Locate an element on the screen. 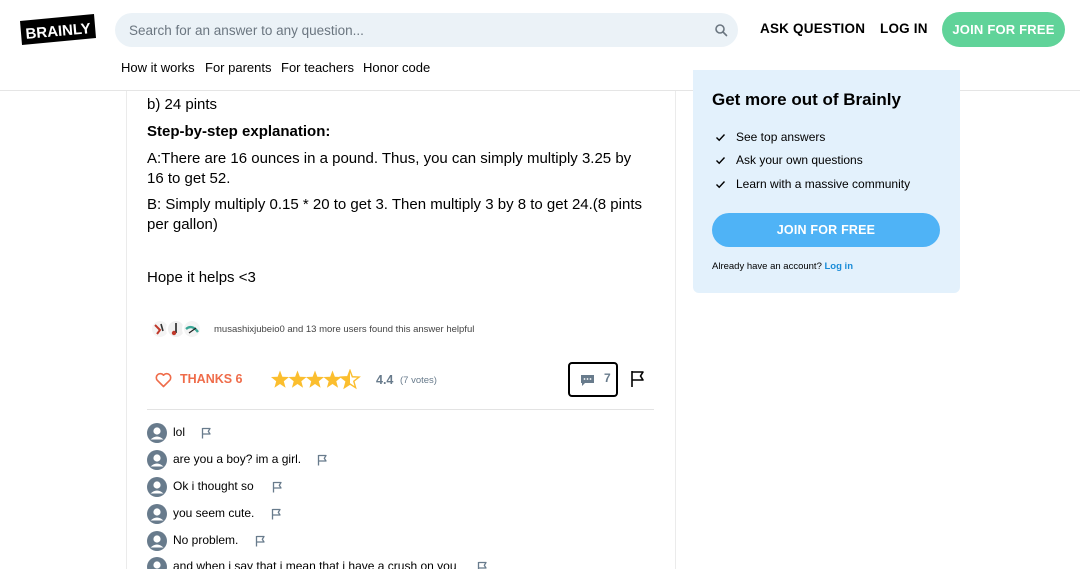 This screenshot has width=1080, height=569. comment-text: No problem. is located at coordinates (206, 540).